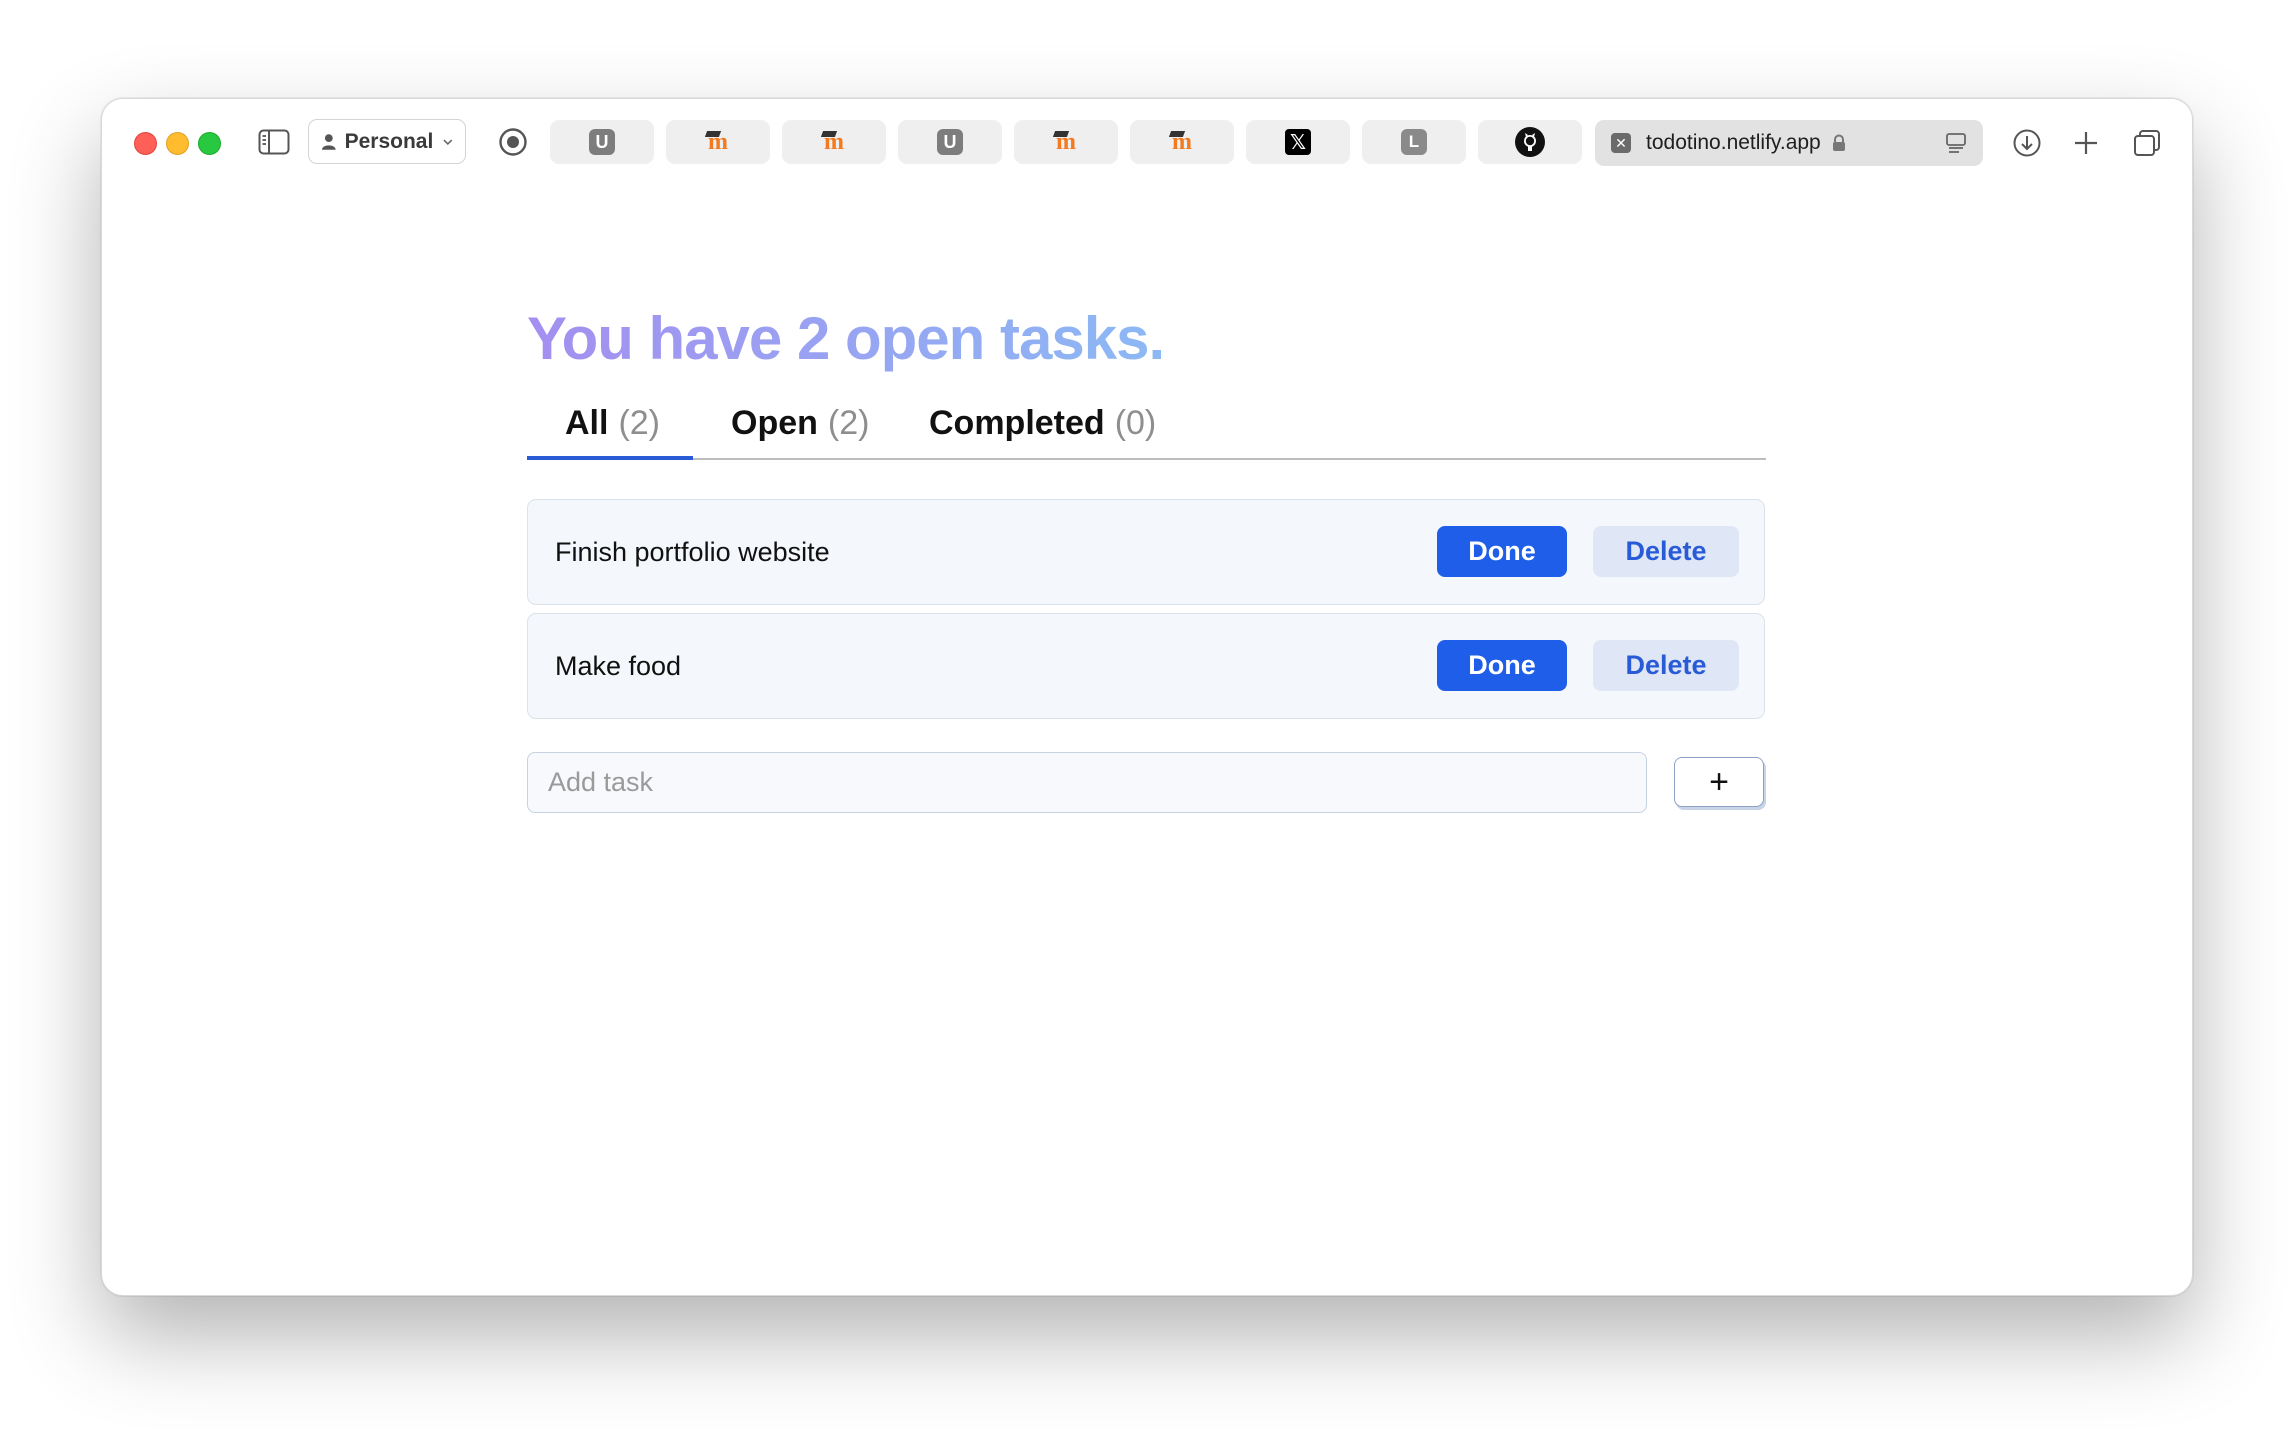 The width and height of the screenshot is (2292, 1452). I want to click on profile-label: Personal, so click(389, 141).